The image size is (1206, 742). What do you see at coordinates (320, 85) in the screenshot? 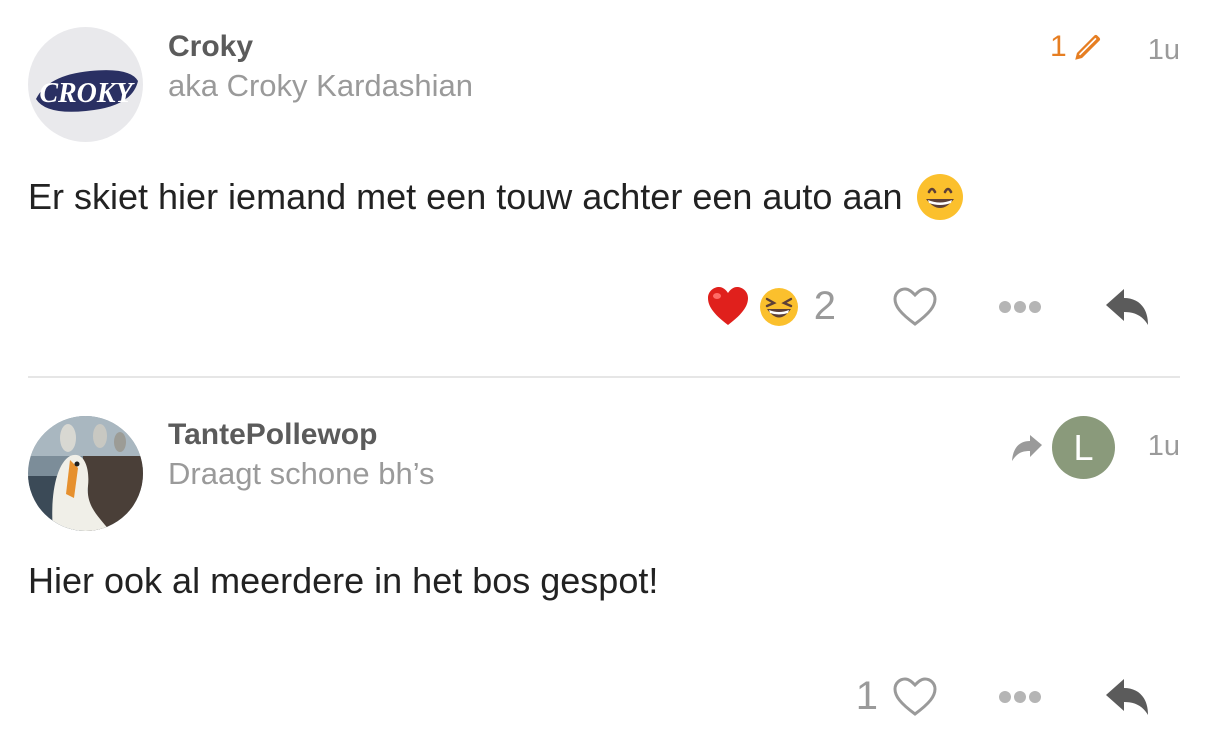
I see `user-title: aka Croky Kardashian` at bounding box center [320, 85].